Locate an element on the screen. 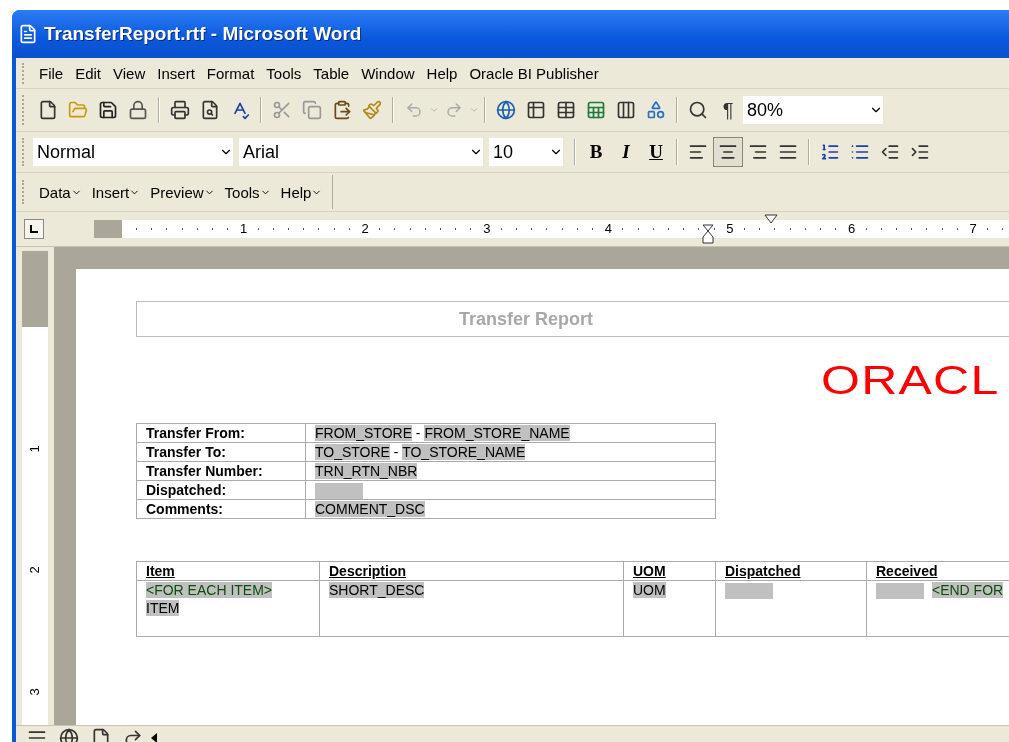  column-header: Description is located at coordinates (472, 571).